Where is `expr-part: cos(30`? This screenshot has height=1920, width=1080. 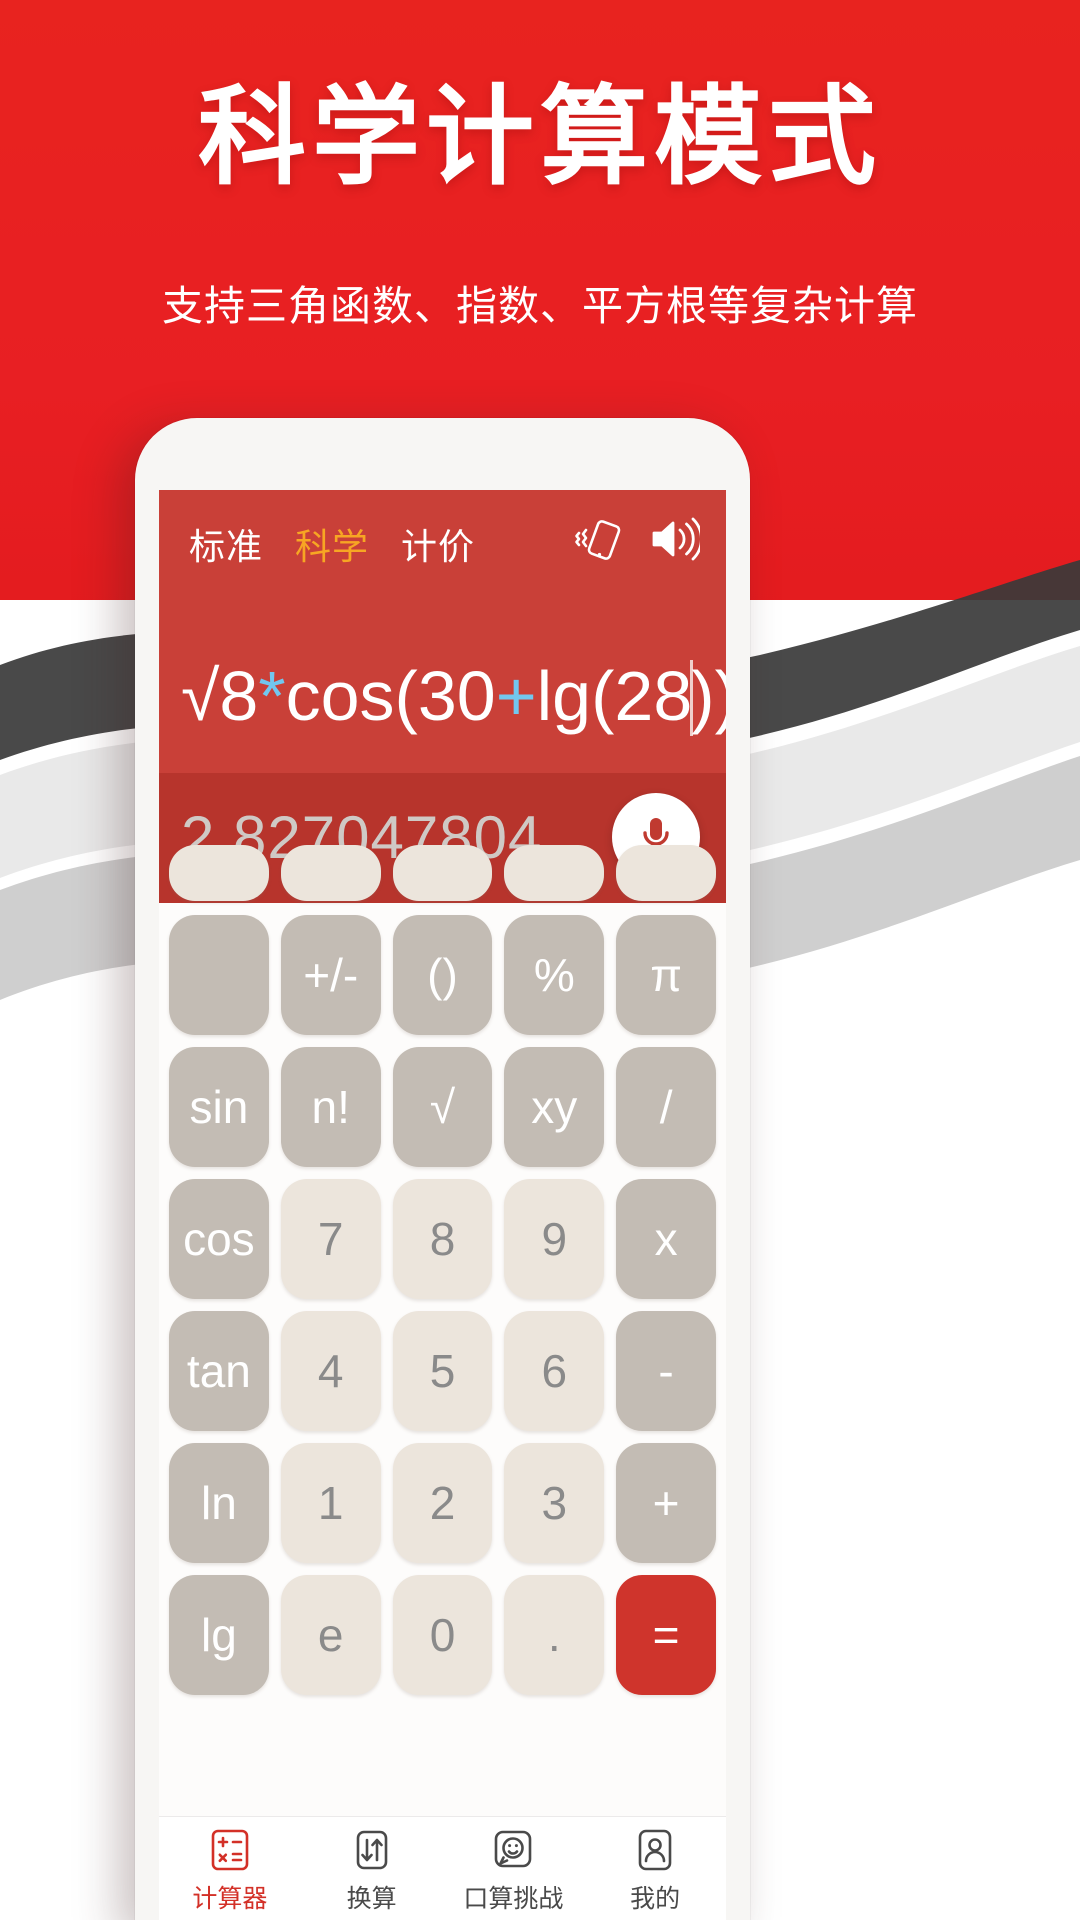 expr-part: cos(30 is located at coordinates (390, 696).